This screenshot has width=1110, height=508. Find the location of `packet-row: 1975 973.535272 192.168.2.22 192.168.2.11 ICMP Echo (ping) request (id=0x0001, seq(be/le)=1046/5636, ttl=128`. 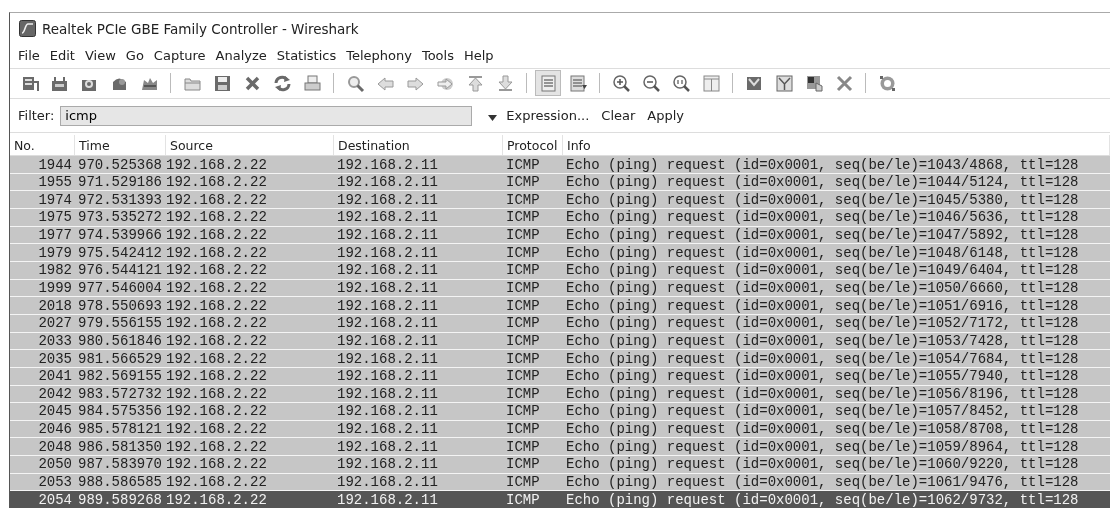

packet-row: 1975 973.535272 192.168.2.22 192.168.2.11 ICMP Echo (ping) request (id=0x0001, seq(be/le)=1046/5636, ttl=128 is located at coordinates (560, 218).